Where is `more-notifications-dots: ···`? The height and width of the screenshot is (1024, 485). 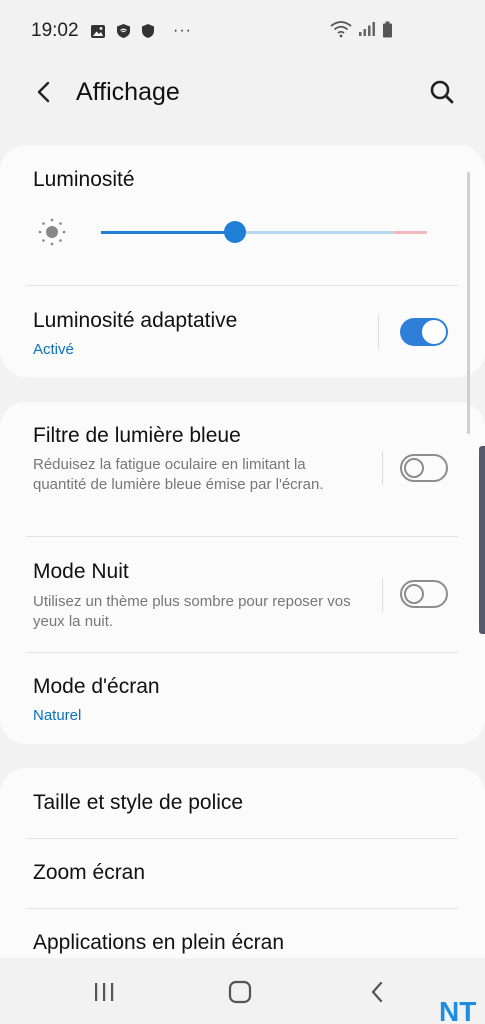
more-notifications-dots: ··· is located at coordinates (182, 30).